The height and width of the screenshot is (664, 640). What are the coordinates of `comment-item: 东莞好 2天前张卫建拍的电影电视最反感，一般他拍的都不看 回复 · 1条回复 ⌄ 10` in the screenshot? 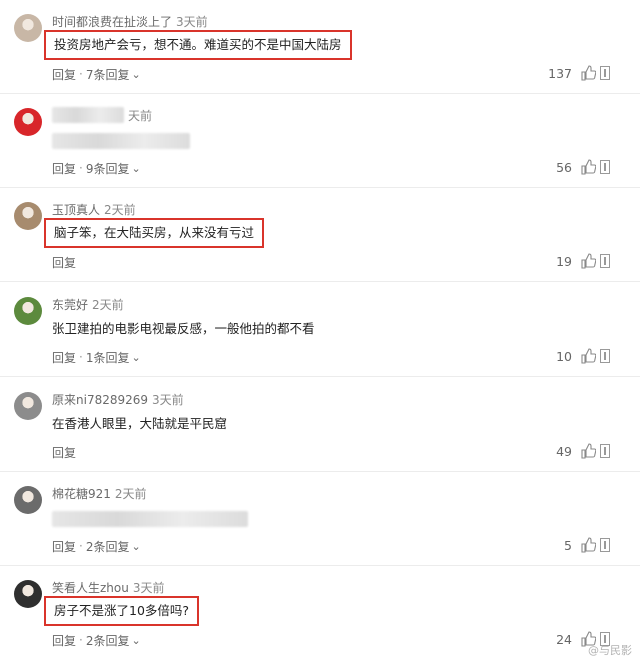 It's located at (320, 330).